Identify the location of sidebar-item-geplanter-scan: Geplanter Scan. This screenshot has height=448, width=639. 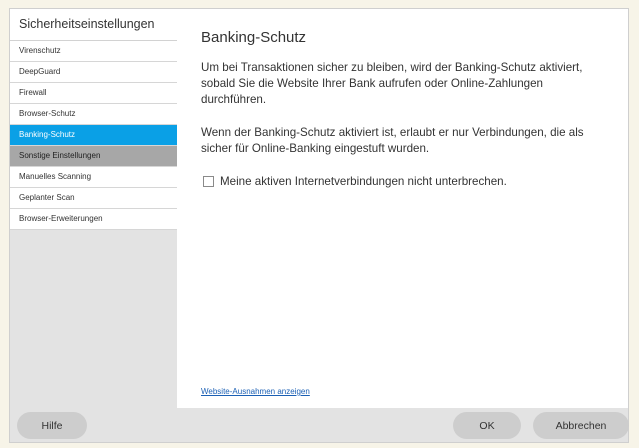
(93, 198).